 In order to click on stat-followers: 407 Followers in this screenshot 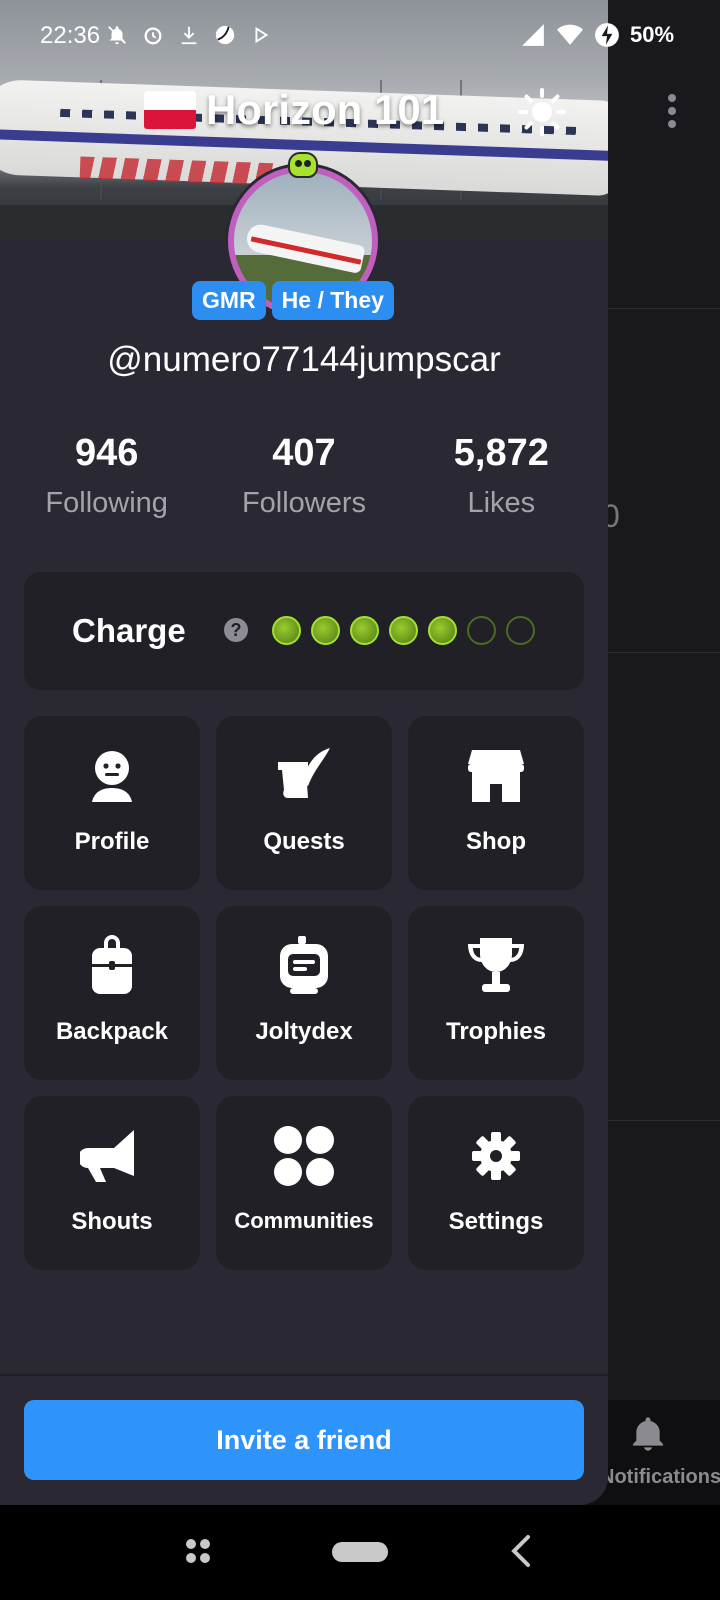, I will do `click(303, 476)`.